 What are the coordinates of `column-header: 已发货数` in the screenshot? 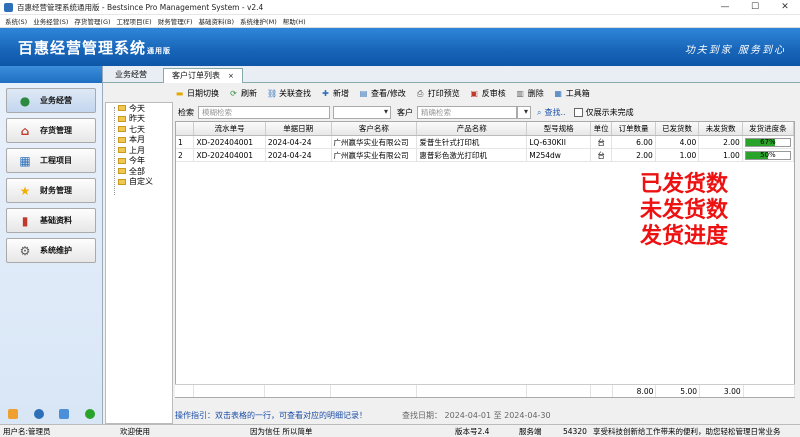 It's located at (678, 128).